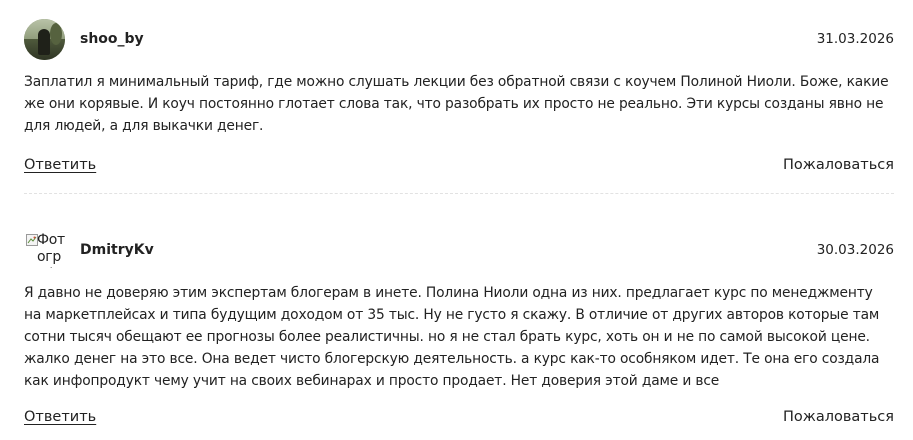  What do you see at coordinates (459, 193) in the screenshot?
I see `comment-divider` at bounding box center [459, 193].